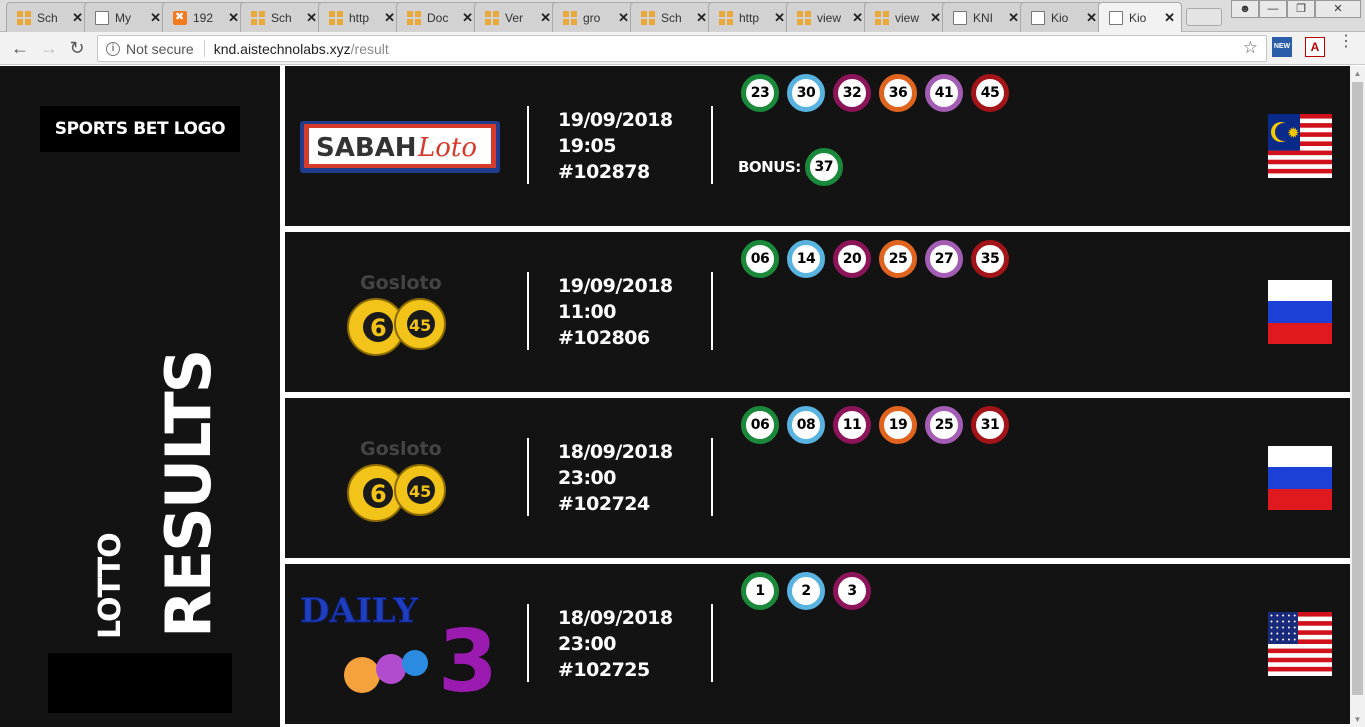 The image size is (1365, 727). I want to click on back-button: ←, so click(20, 48).